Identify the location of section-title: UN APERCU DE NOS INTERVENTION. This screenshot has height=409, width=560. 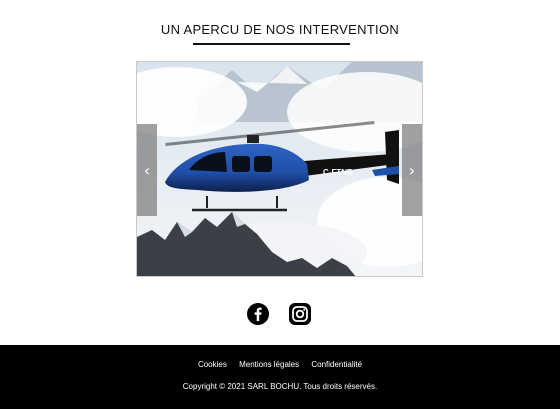
(280, 29).